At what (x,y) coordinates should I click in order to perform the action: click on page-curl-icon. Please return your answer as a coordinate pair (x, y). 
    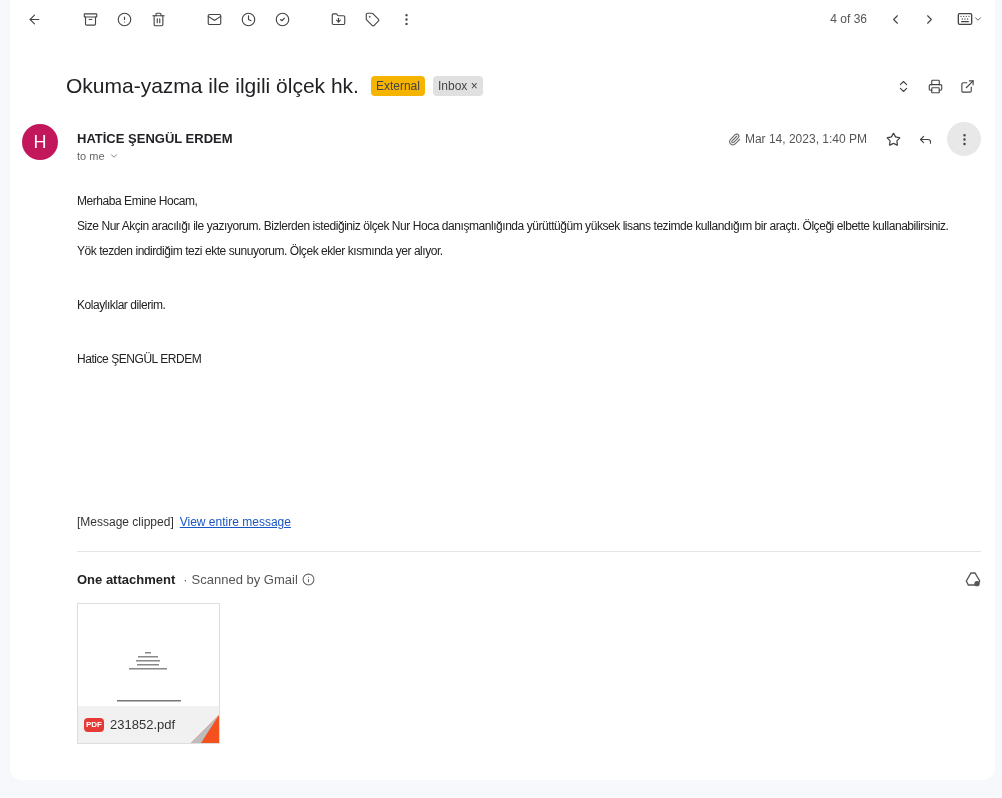
    Looking at the image, I should click on (205, 729).